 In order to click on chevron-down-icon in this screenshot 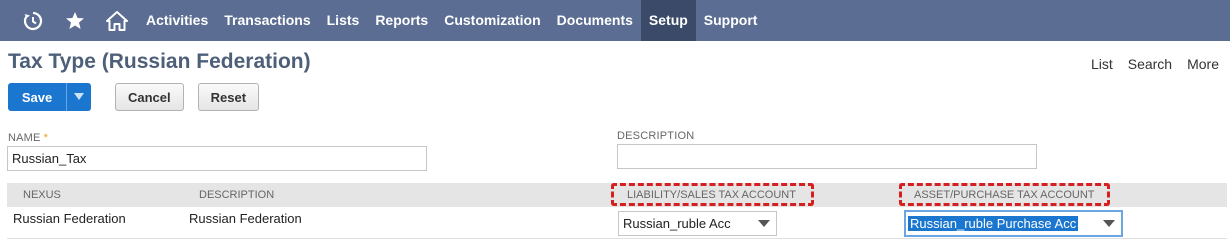, I will do `click(79, 96)`.